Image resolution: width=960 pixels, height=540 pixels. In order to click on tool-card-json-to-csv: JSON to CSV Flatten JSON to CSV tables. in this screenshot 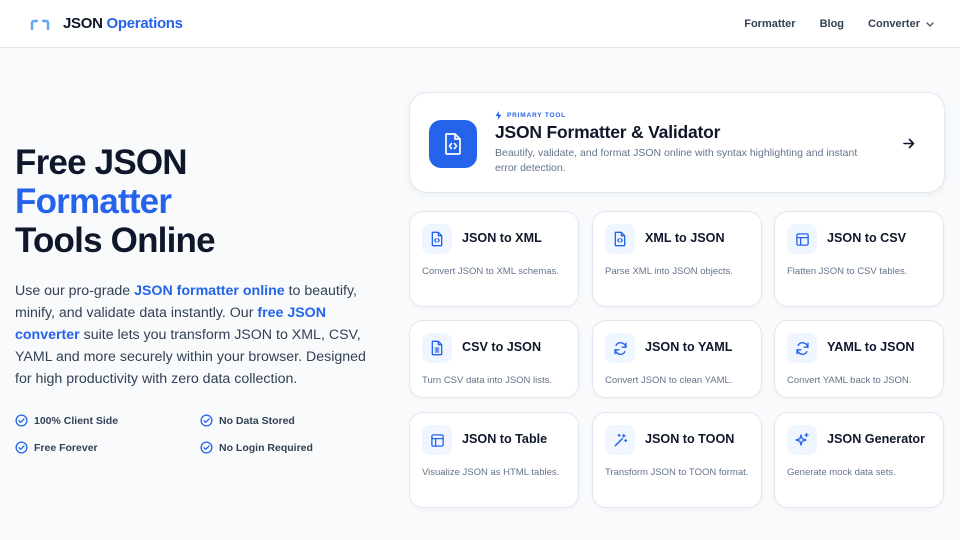, I will do `click(859, 259)`.